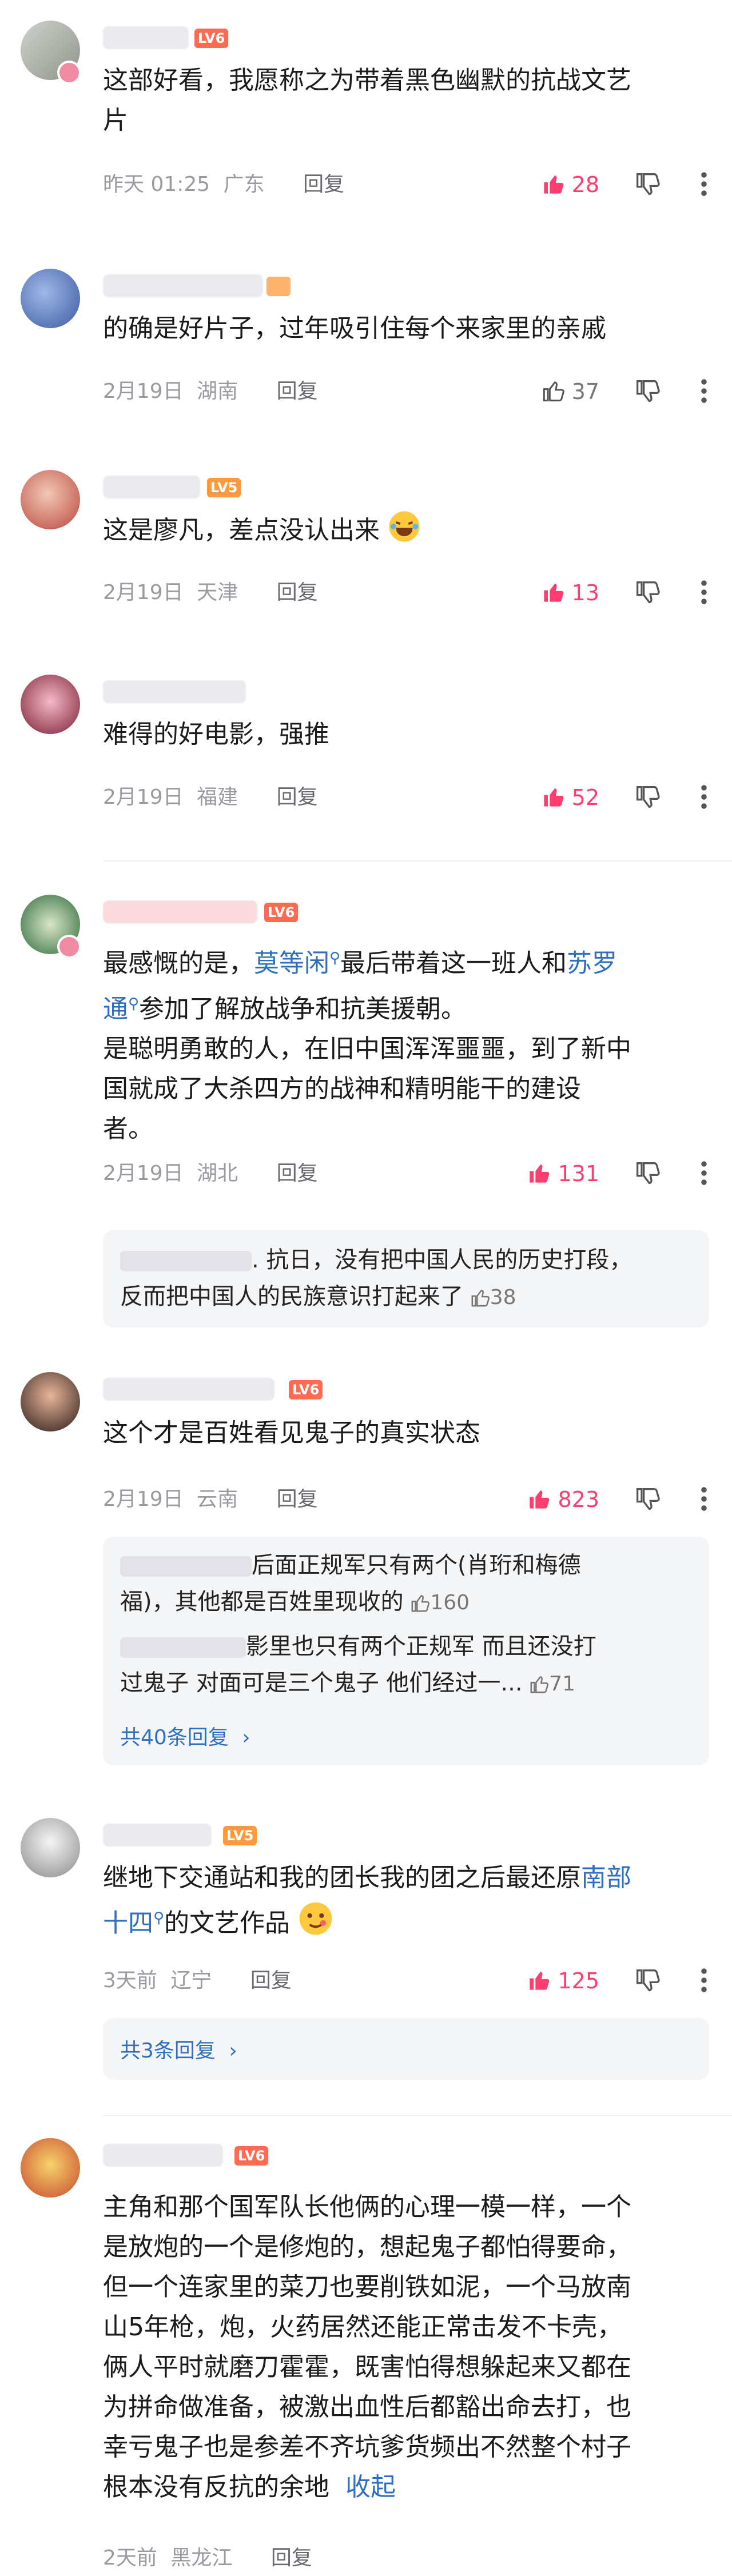 Image resolution: width=732 pixels, height=2576 pixels. What do you see at coordinates (217, 391) in the screenshot?
I see `comment-location: 湖南` at bounding box center [217, 391].